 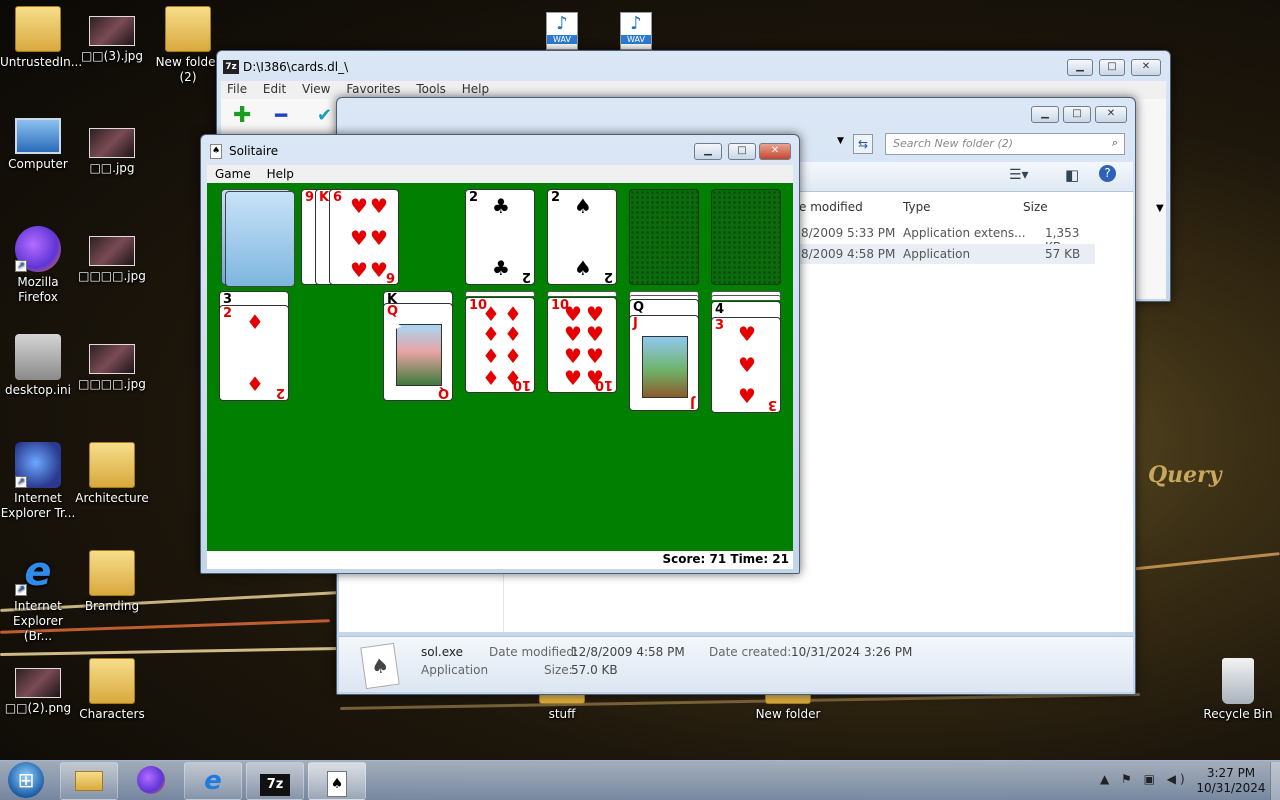 What do you see at coordinates (500, 237) in the screenshot?
I see `foundation-card: 2 ♣ ♣ 2` at bounding box center [500, 237].